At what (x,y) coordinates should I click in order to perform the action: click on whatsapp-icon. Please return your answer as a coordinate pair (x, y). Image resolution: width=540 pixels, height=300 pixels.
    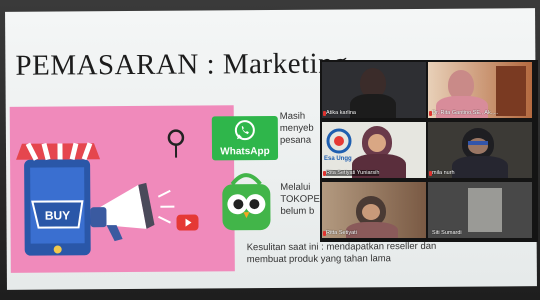
    Looking at the image, I should click on (244, 130).